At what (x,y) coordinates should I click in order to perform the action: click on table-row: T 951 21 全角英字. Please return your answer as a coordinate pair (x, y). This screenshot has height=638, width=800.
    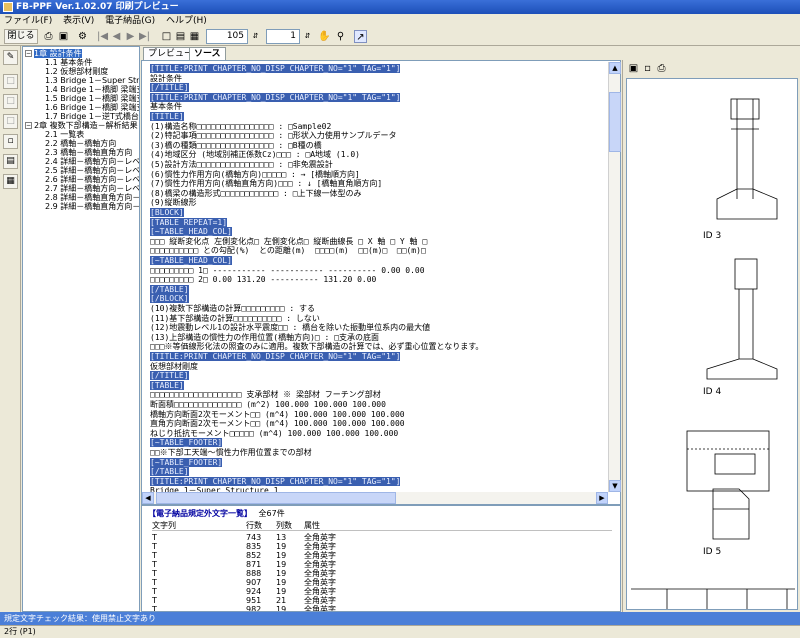
    Looking at the image, I should click on (382, 600).